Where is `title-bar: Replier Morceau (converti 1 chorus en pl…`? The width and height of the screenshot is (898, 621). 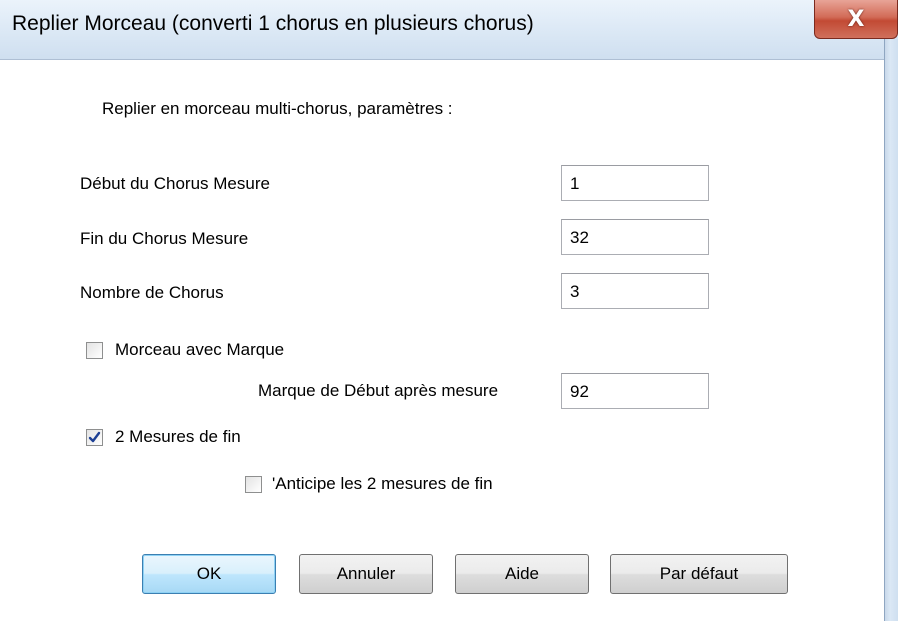 title-bar: Replier Morceau (converti 1 chorus en pl… is located at coordinates (449, 30).